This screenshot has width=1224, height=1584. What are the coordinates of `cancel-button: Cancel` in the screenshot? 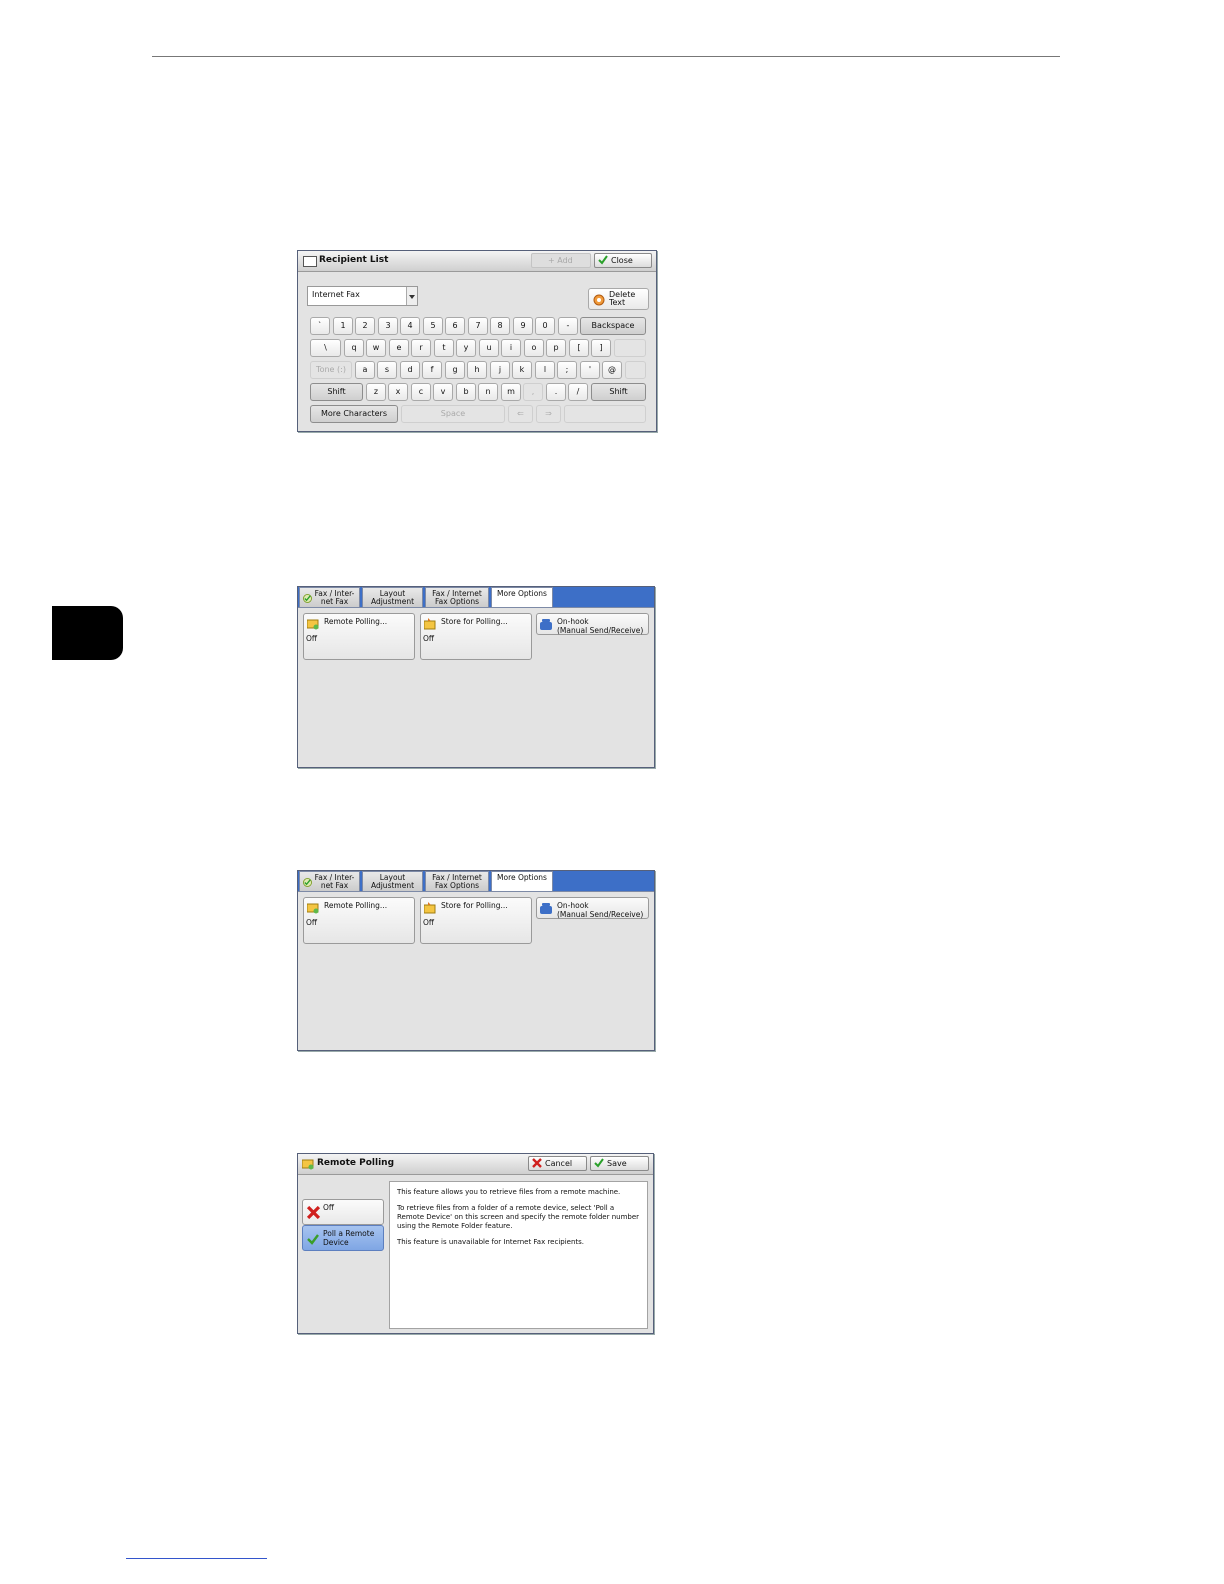 It's located at (557, 1163).